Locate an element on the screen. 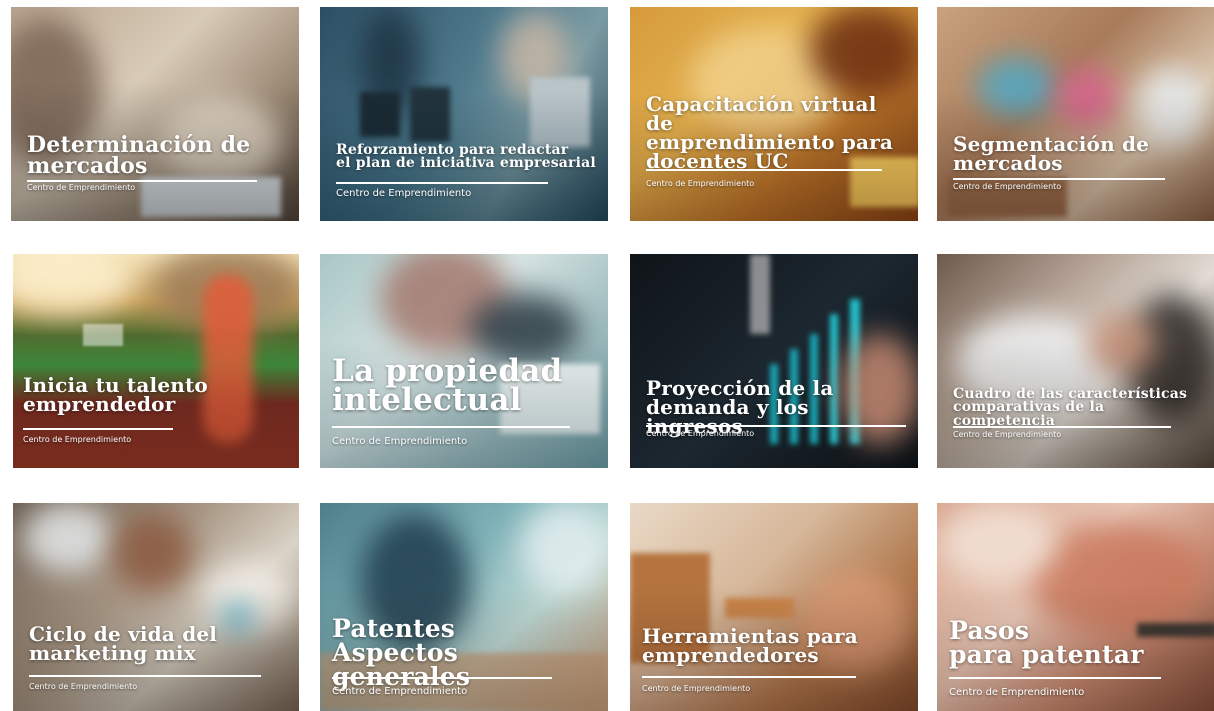 This screenshot has height=711, width=1214. course-title: Determinación de mercados is located at coordinates (139, 155).